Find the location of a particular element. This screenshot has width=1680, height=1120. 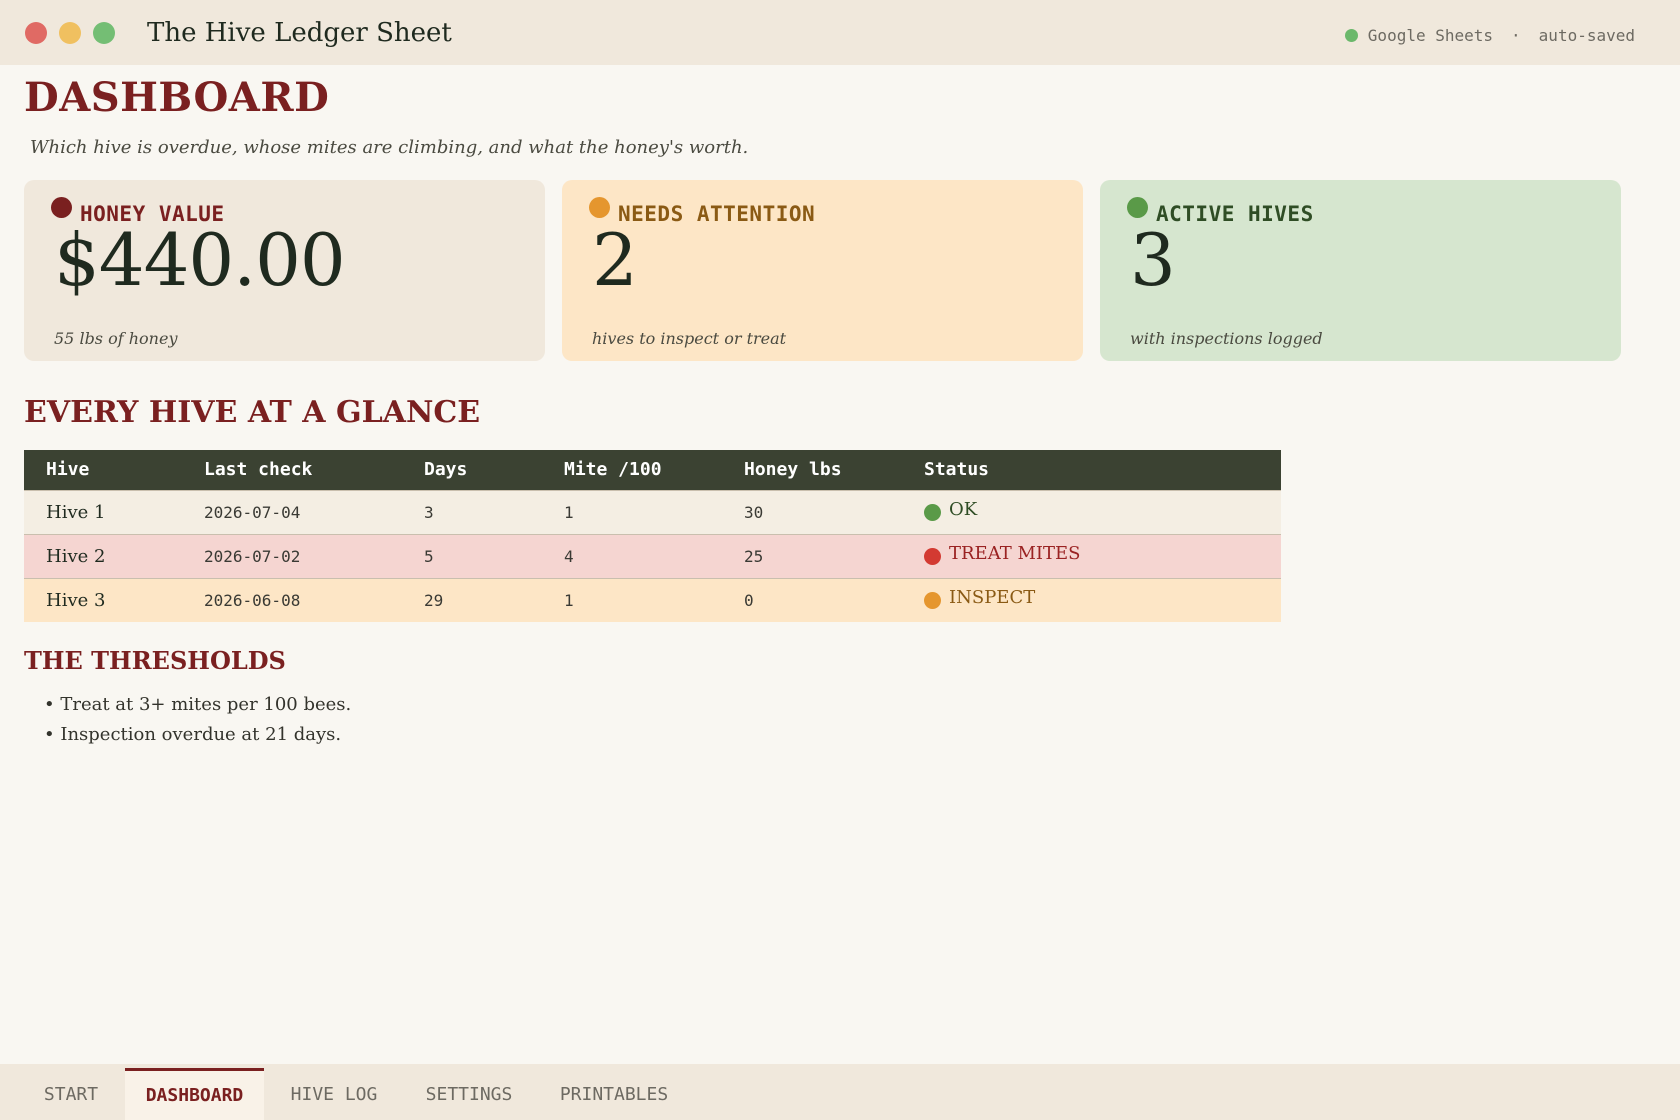

tab-hive-log: HIVE LOG is located at coordinates (334, 1094).